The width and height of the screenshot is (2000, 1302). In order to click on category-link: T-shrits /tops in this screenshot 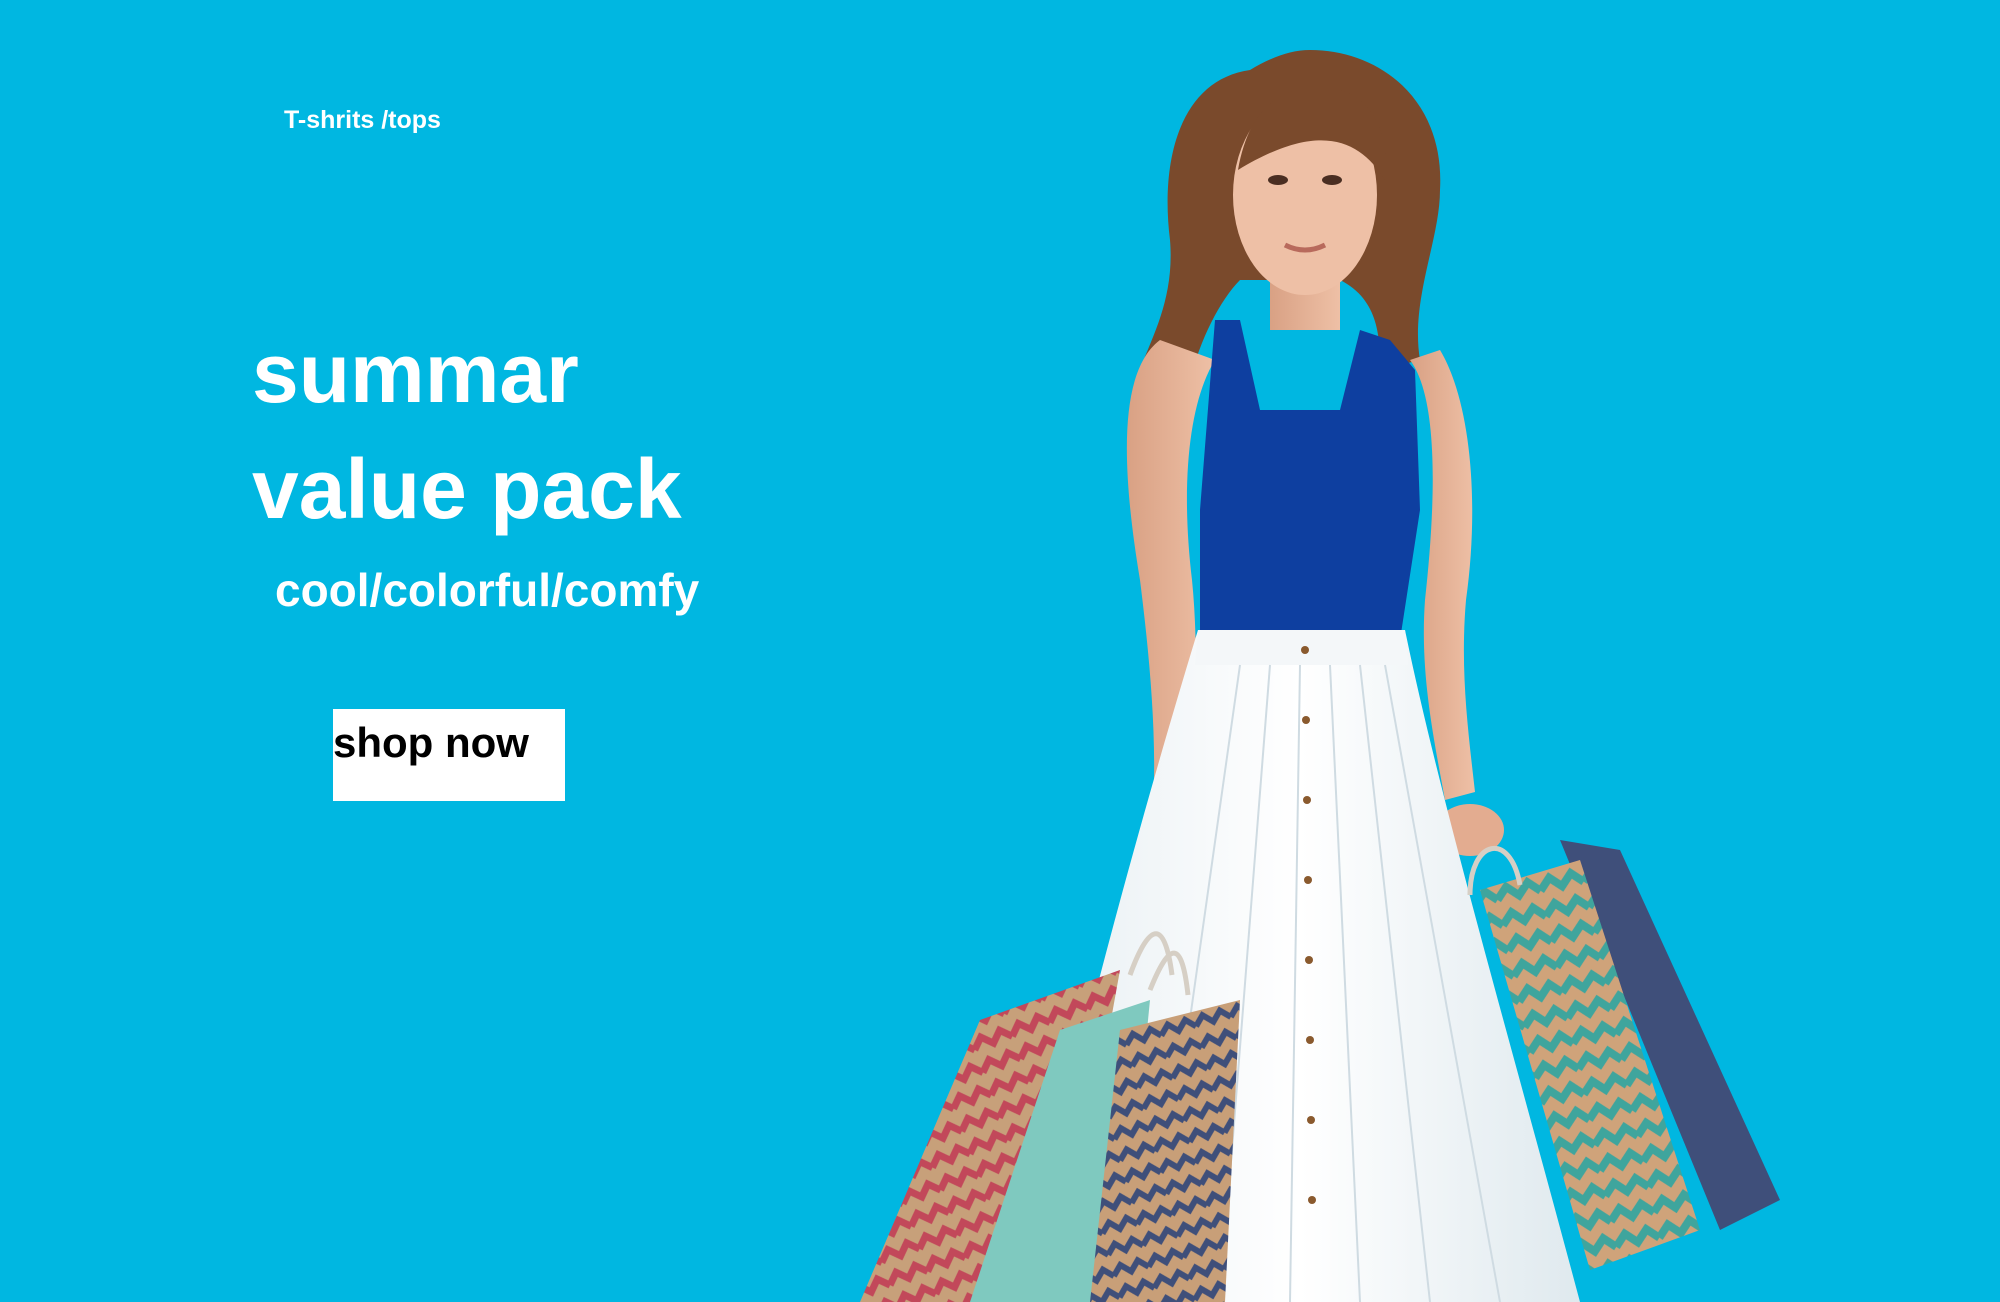, I will do `click(362, 120)`.